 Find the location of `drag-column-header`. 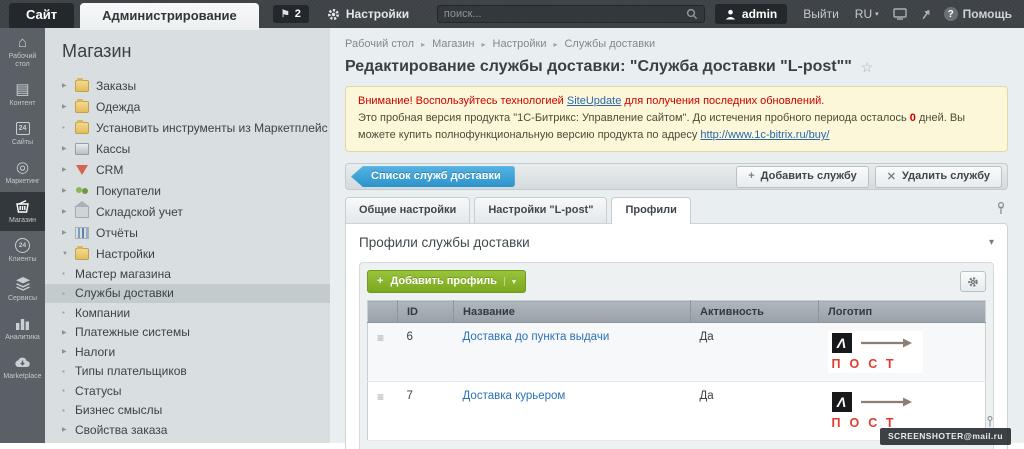

drag-column-header is located at coordinates (382, 312).